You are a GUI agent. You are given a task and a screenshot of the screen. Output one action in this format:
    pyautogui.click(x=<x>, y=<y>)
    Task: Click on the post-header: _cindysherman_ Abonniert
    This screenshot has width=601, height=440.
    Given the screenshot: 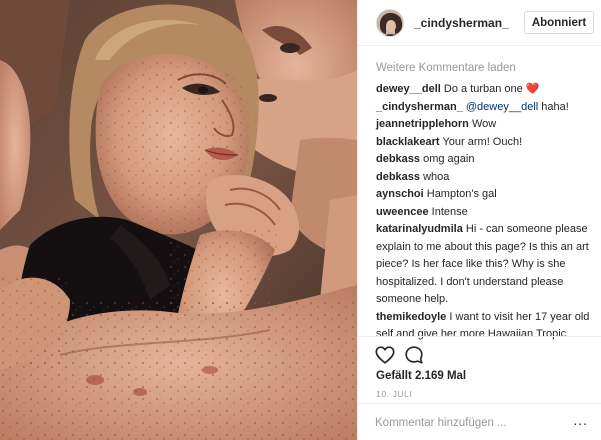 What is the action you would take?
    pyautogui.click(x=479, y=23)
    